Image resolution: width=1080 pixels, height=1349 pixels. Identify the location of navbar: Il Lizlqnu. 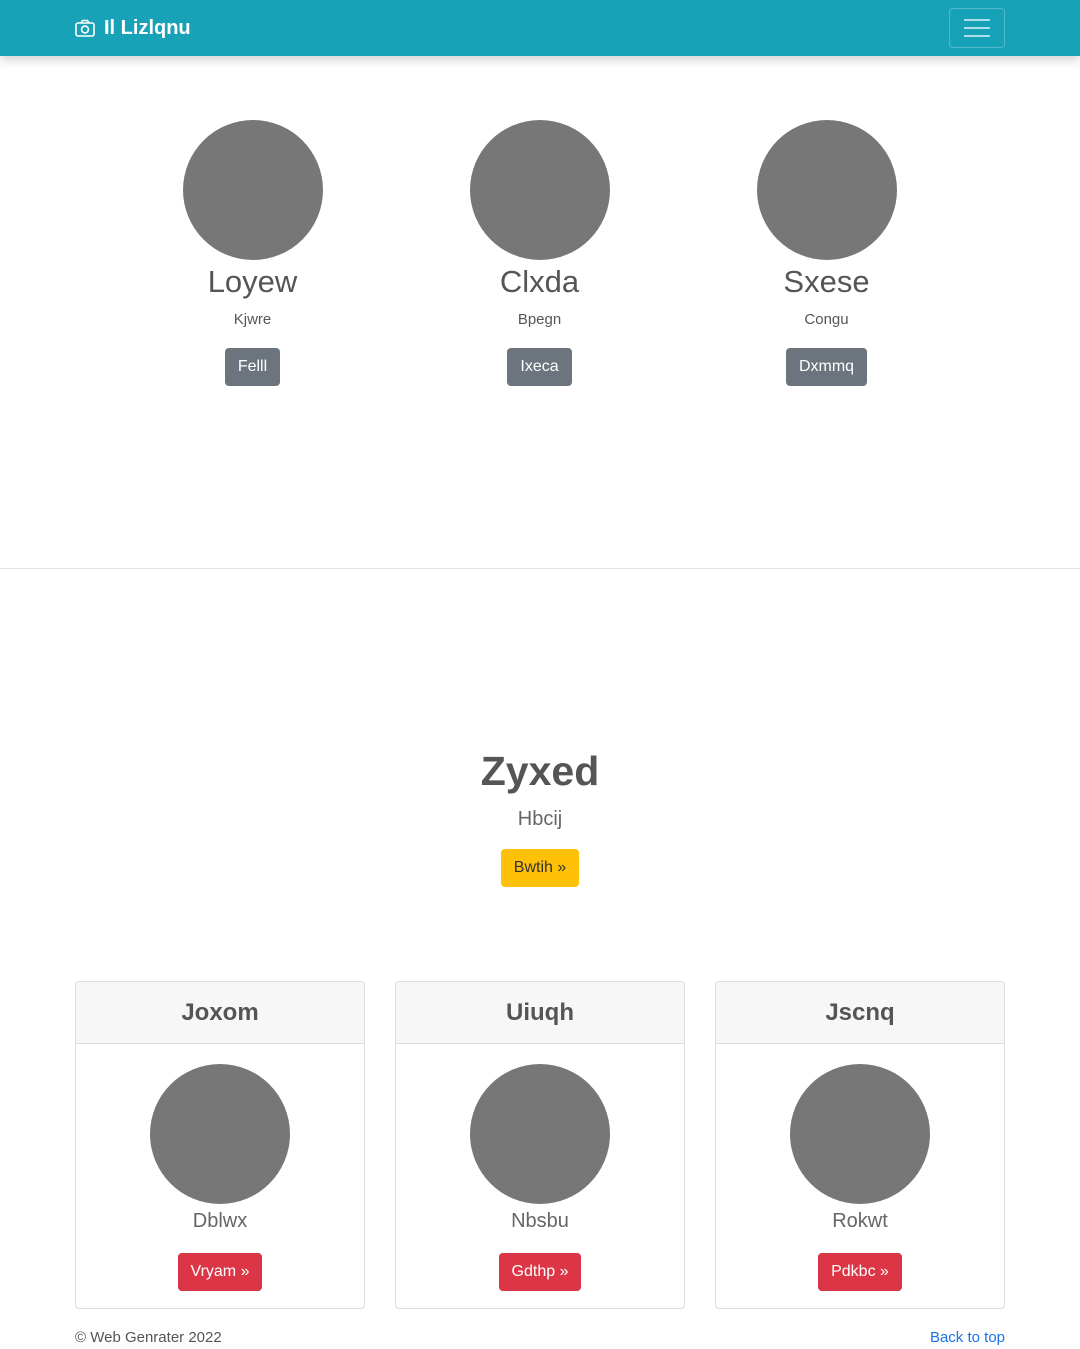
(540, 28).